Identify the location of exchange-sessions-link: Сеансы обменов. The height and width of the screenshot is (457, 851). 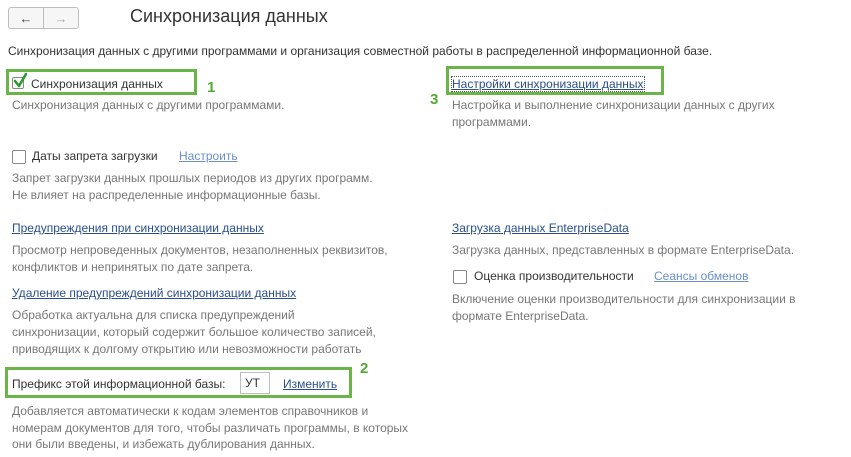
(701, 276).